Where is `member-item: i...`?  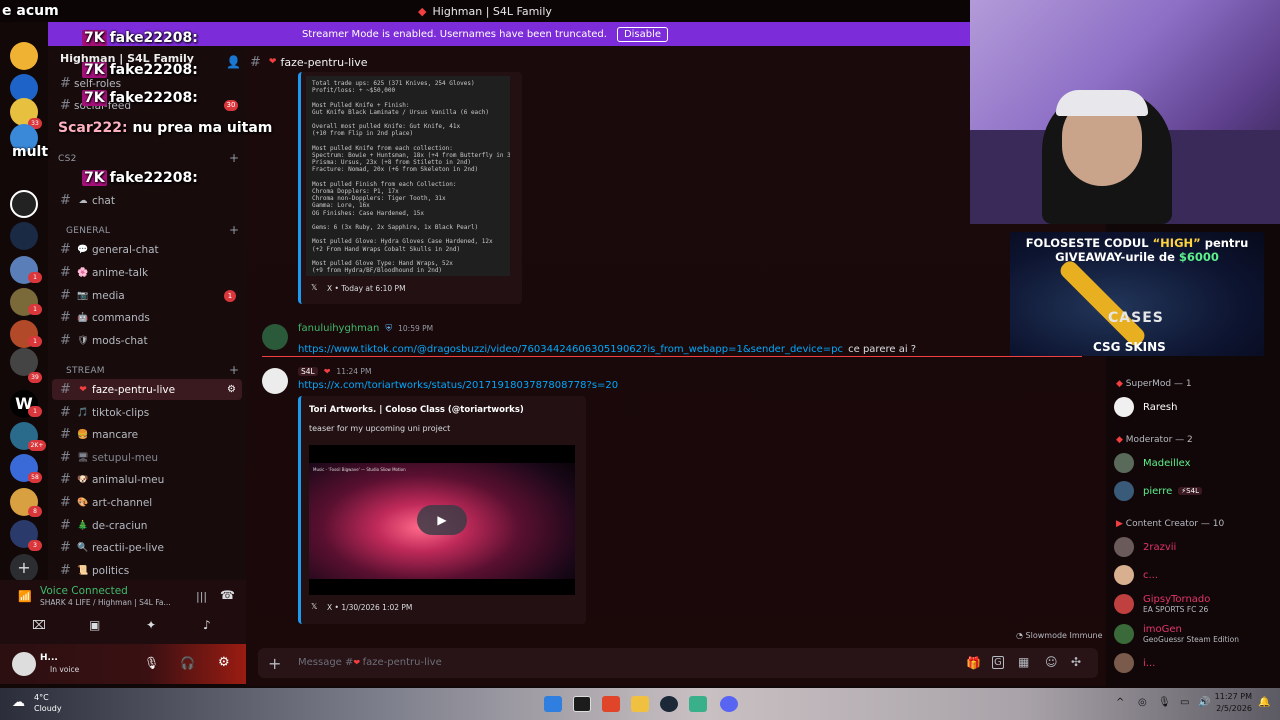 member-item: i... is located at coordinates (1194, 663).